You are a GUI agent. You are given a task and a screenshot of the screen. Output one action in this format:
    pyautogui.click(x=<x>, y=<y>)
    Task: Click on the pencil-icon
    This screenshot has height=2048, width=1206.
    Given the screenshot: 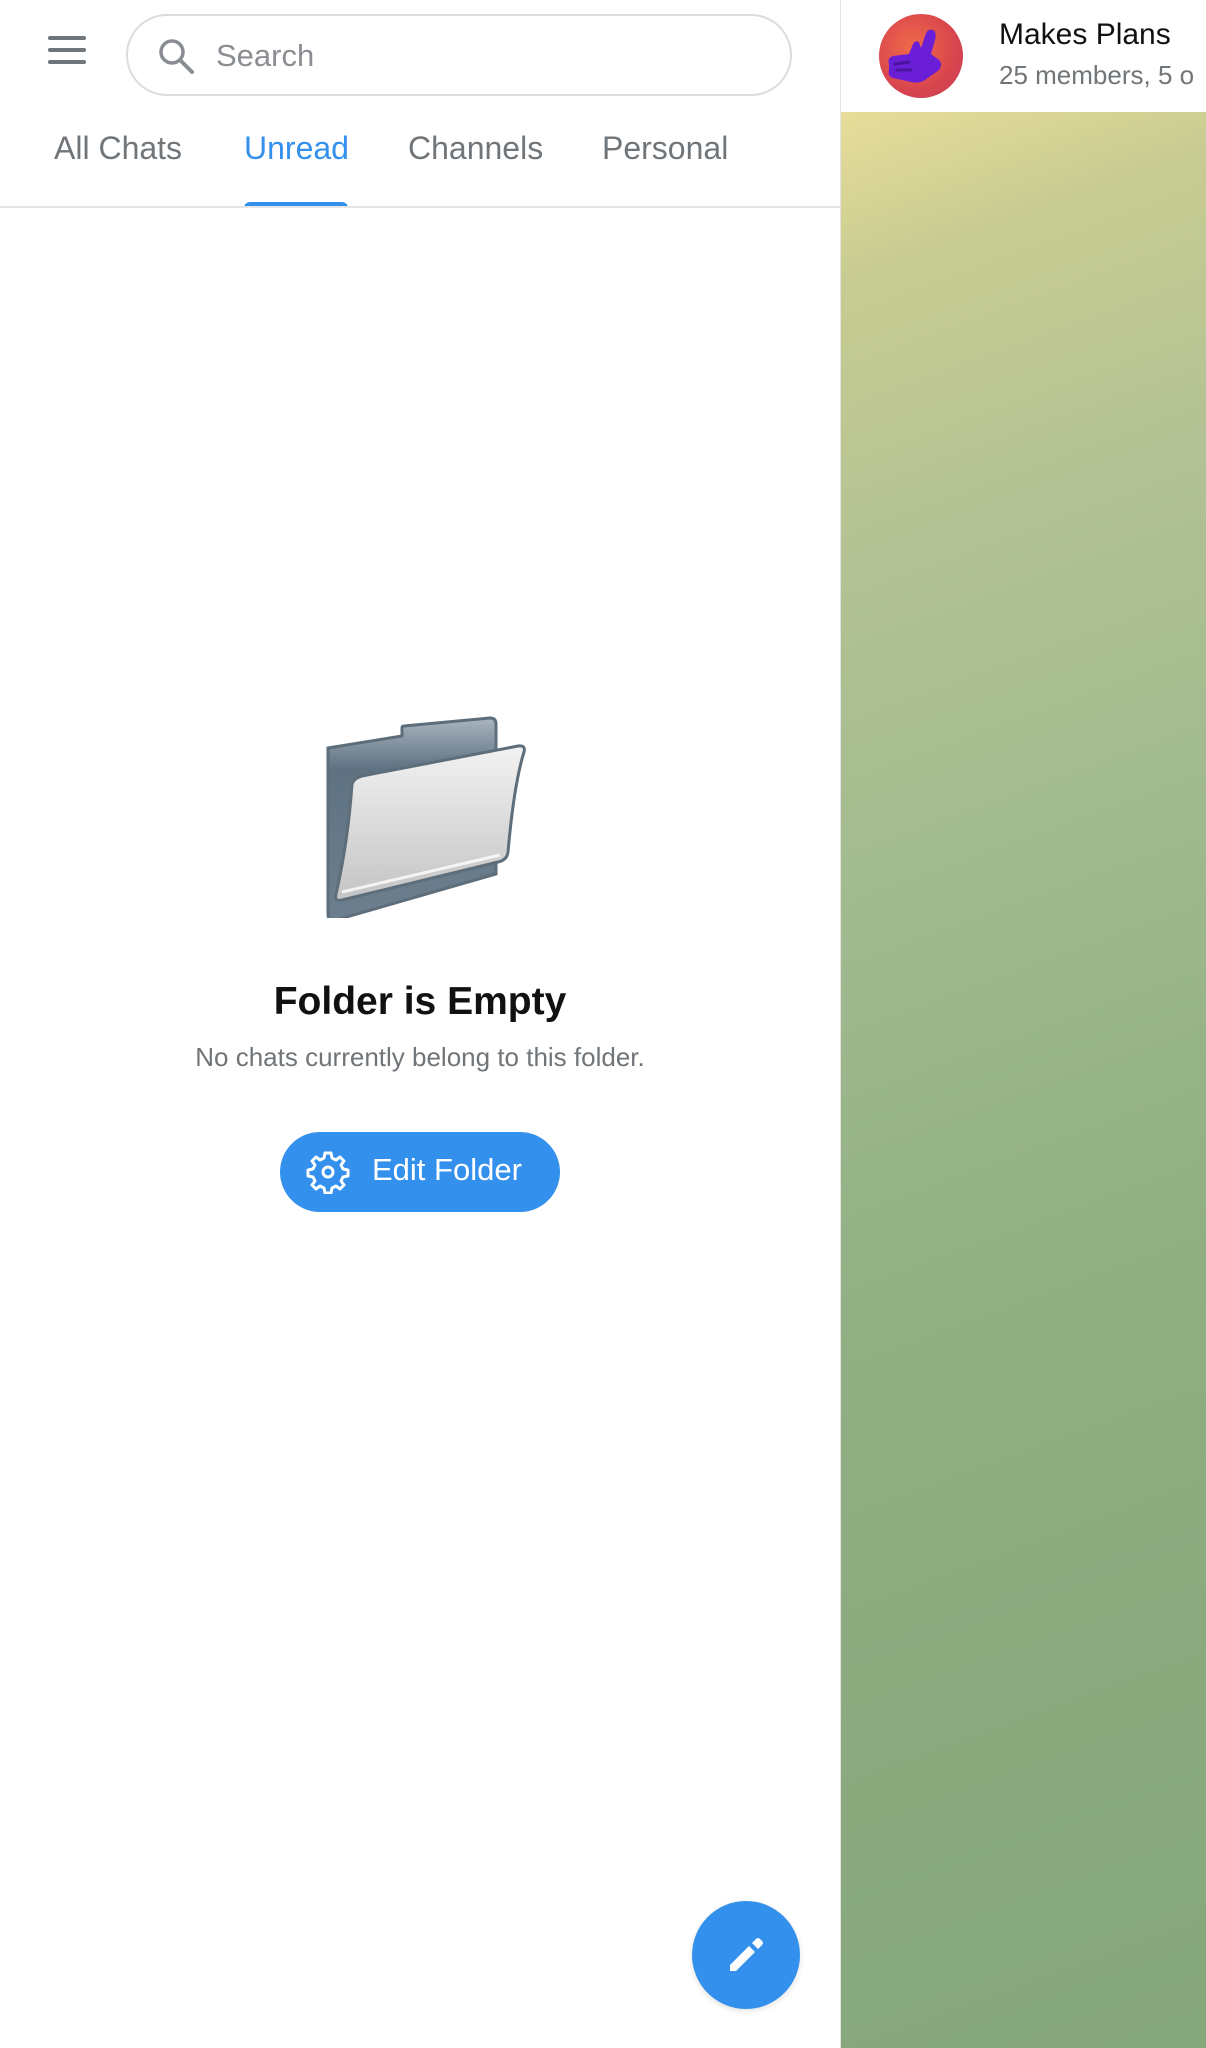 What is the action you would take?
    pyautogui.click(x=746, y=1954)
    